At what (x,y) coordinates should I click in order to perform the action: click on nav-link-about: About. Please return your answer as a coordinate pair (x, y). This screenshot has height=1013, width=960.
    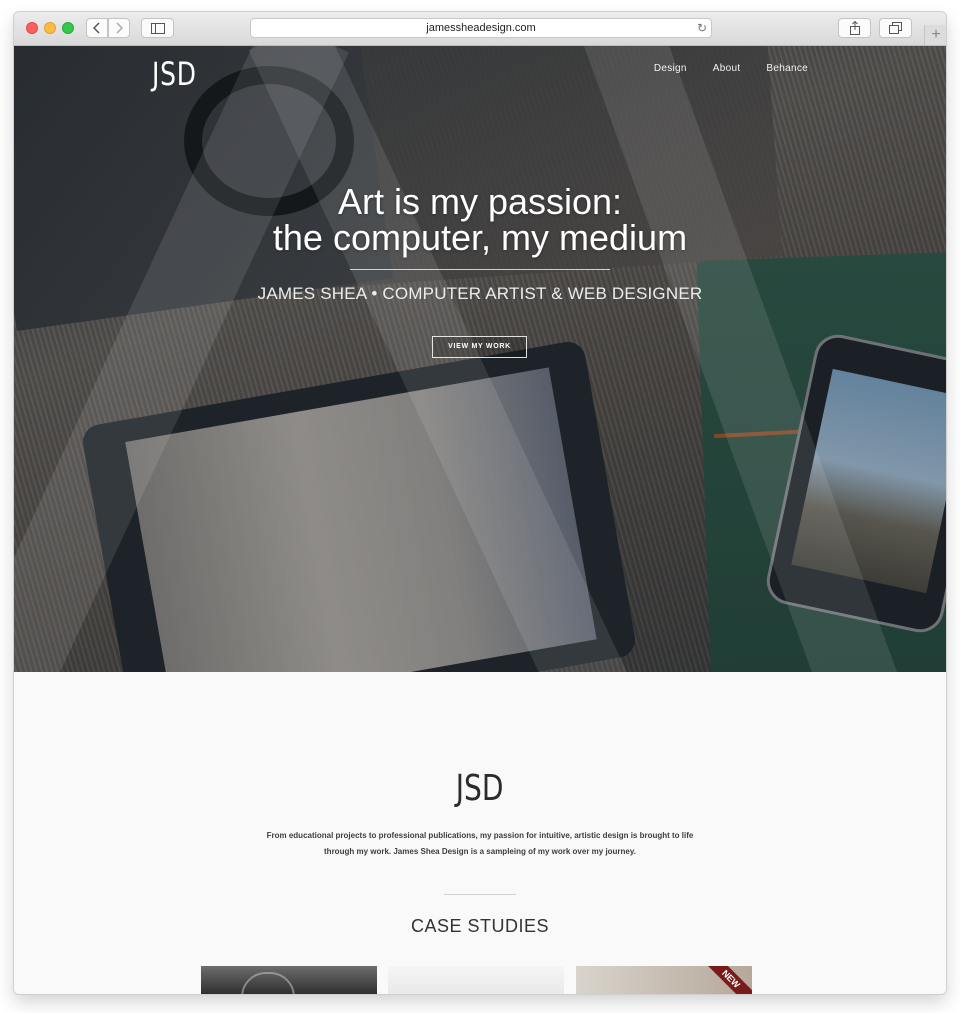
    Looking at the image, I should click on (727, 68).